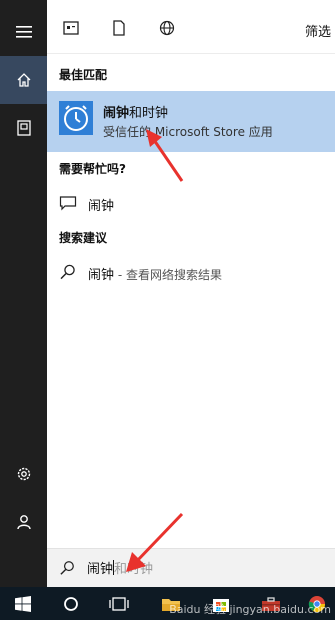 Image resolution: width=335 pixels, height=620 pixels. What do you see at coordinates (116, 113) in the screenshot?
I see `best-match-title-bold: 闹钟` at bounding box center [116, 113].